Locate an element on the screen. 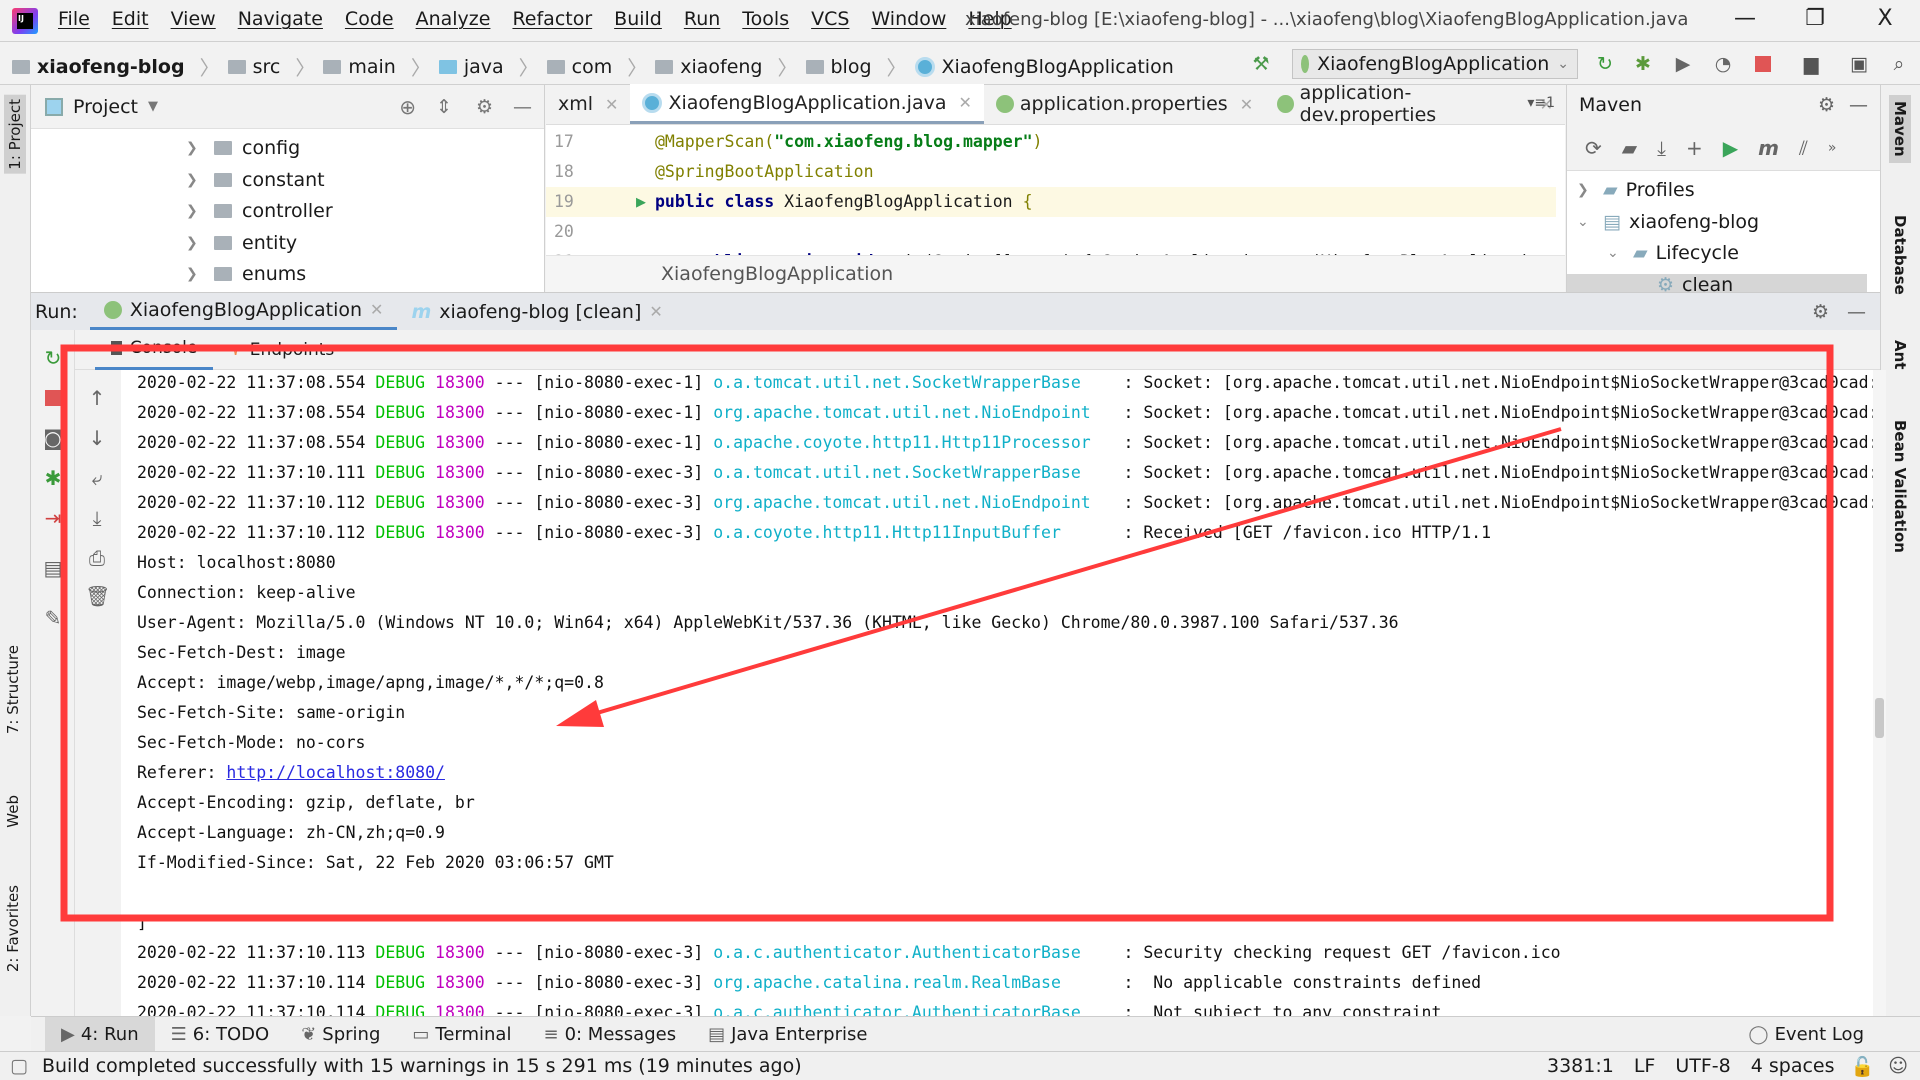 The height and width of the screenshot is (1080, 1920). build-hammer-icon: ⚒ is located at coordinates (1261, 64).